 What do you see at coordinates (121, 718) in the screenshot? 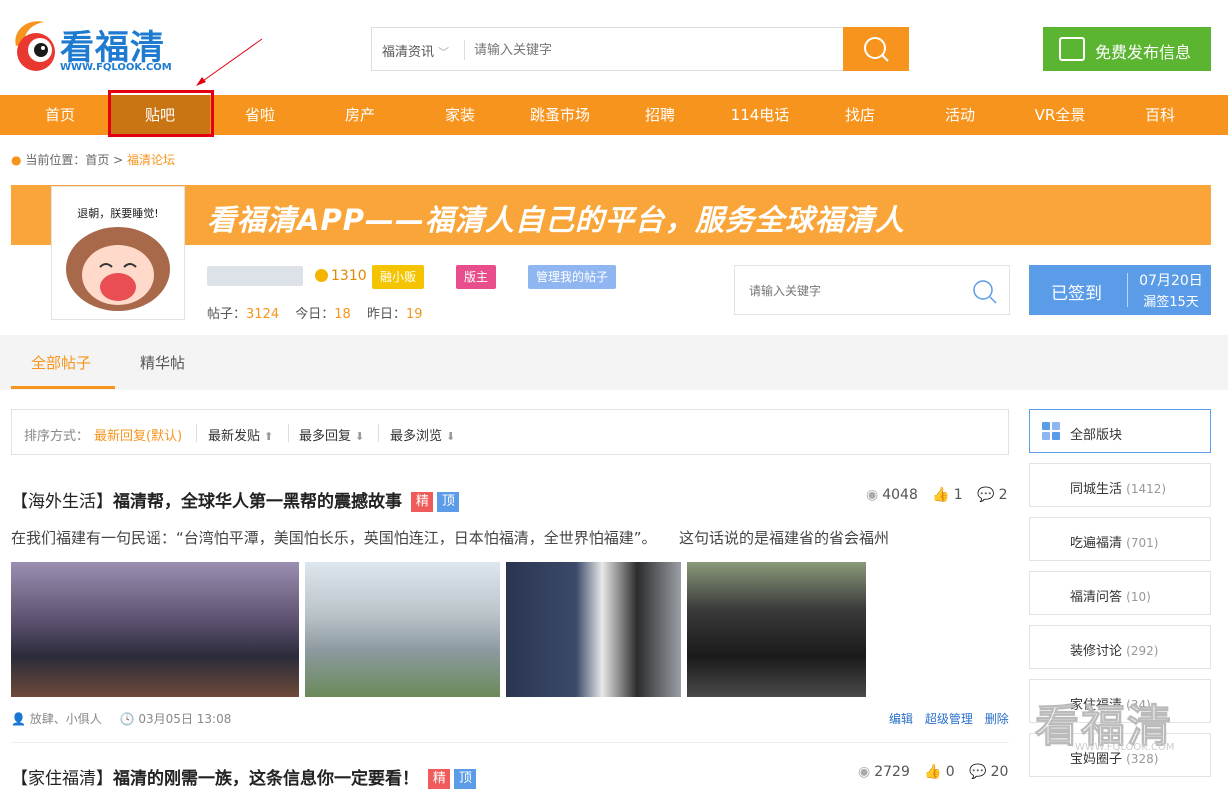
I see `post-meta-1: 👤 放肆、小俱人 🕓 03月05日 13:08` at bounding box center [121, 718].